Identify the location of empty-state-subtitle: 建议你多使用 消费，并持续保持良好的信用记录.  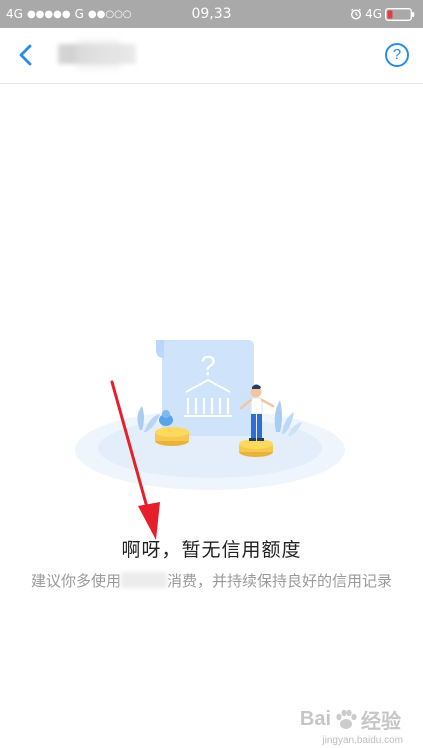
(211, 580).